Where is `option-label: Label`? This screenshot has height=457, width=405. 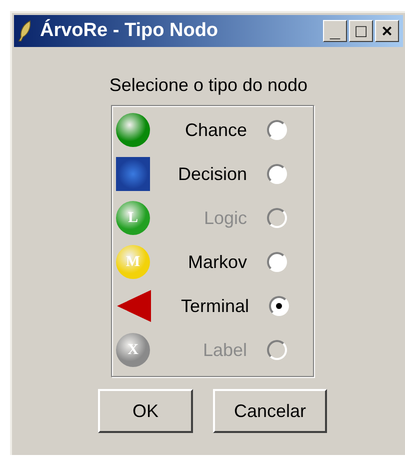 option-label: Label is located at coordinates (224, 350).